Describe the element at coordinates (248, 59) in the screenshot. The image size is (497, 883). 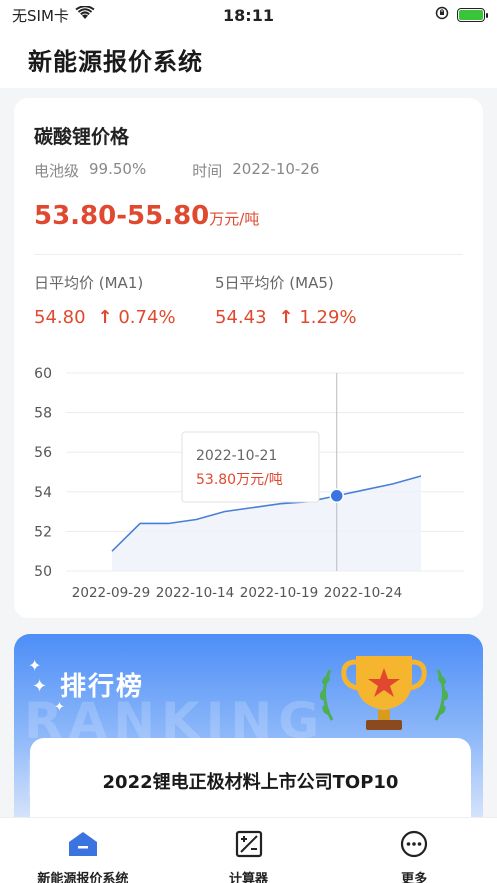
I see `app-header: 新能源报价系统` at that location.